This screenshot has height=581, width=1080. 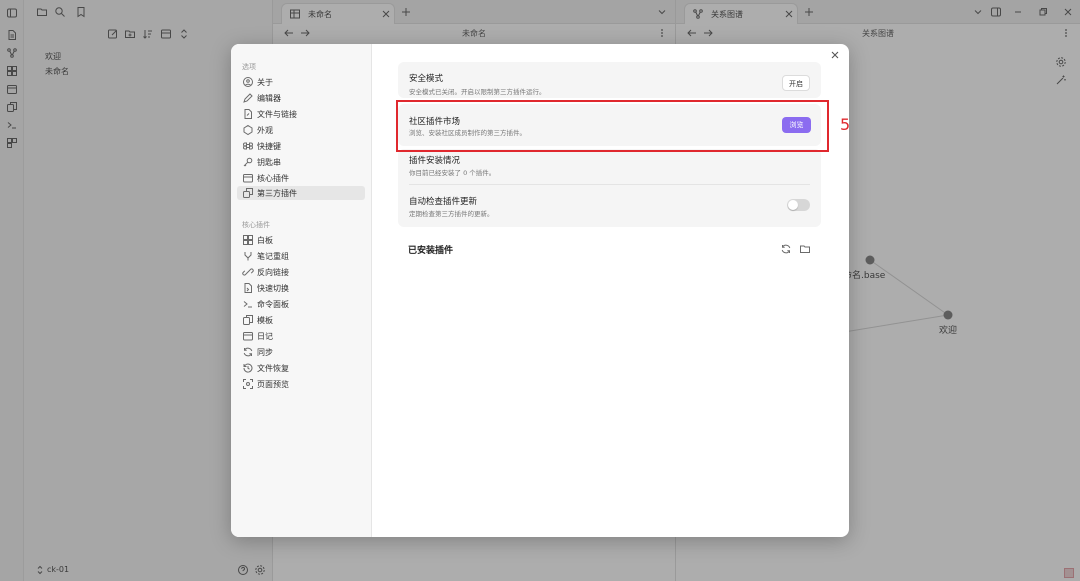 I want to click on key-icon, so click(x=248, y=162).